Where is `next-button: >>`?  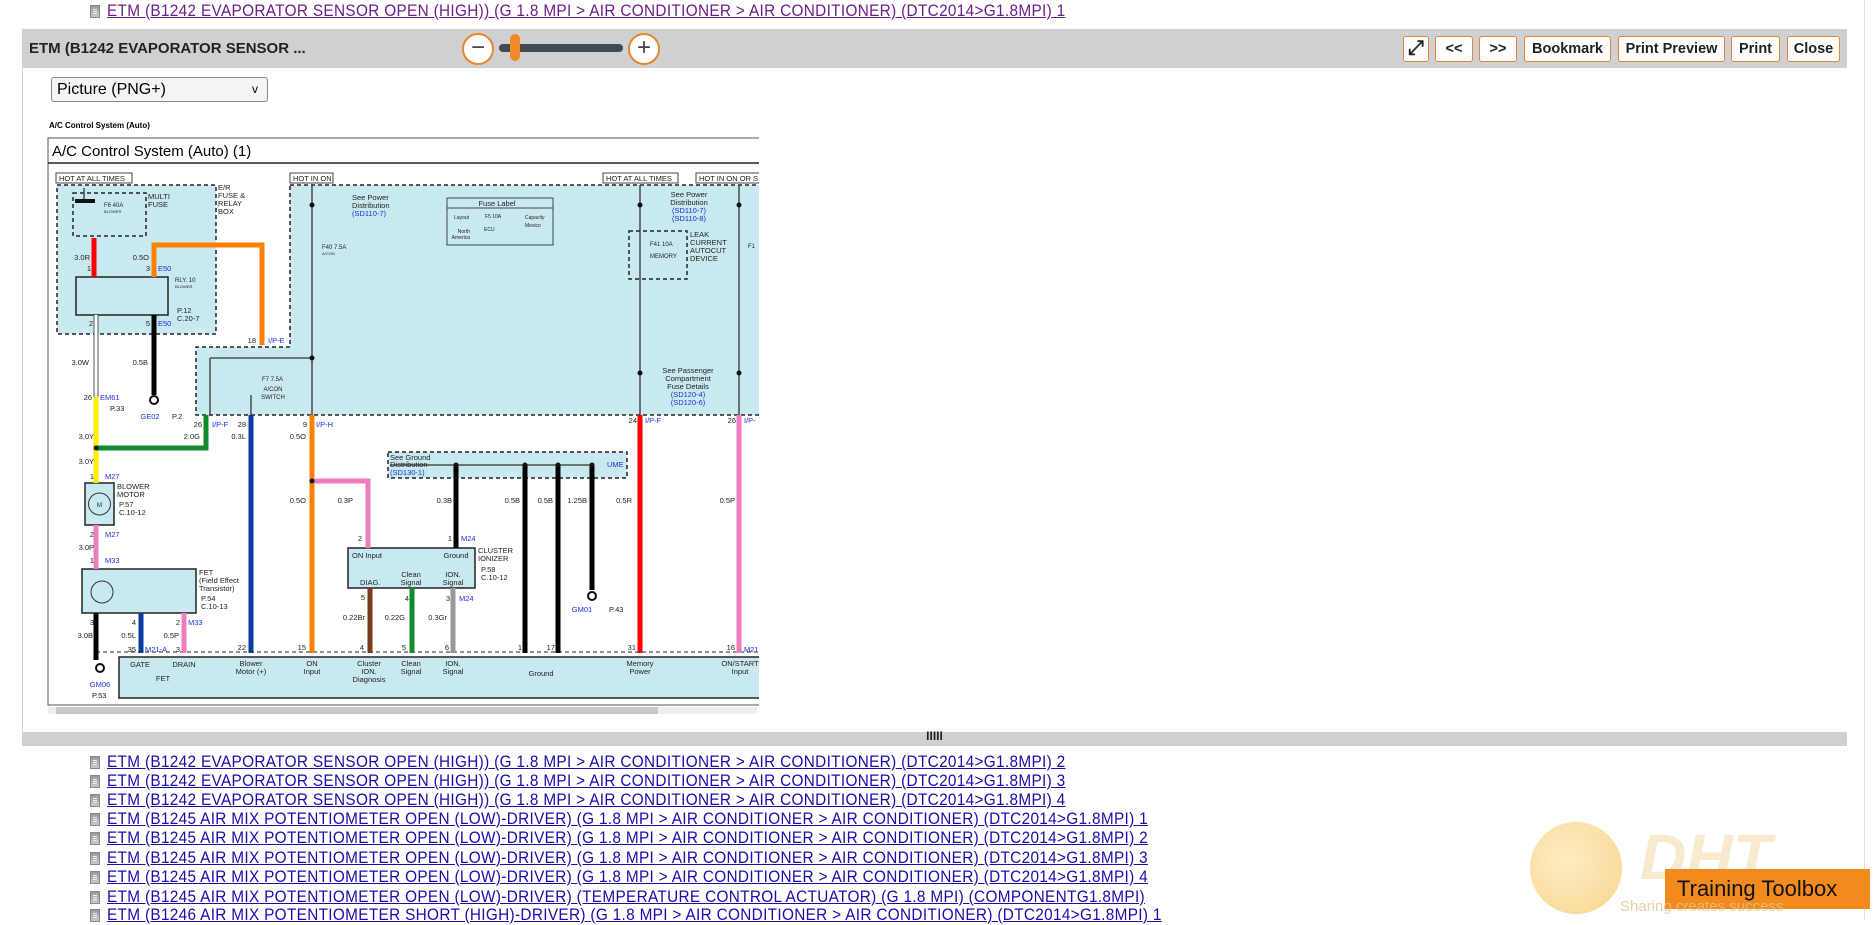 next-button: >> is located at coordinates (1498, 49).